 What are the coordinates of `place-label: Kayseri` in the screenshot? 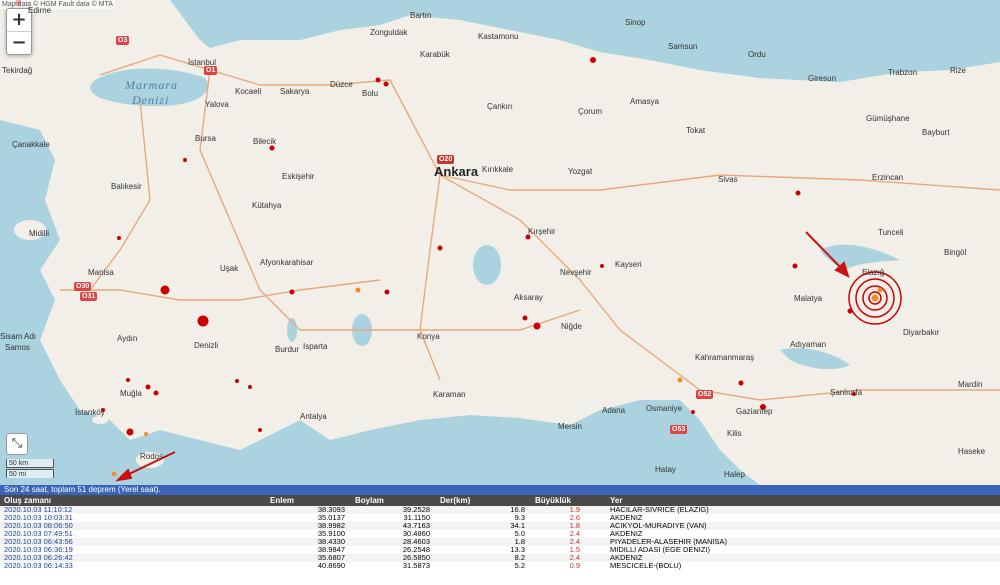 It's located at (628, 264).